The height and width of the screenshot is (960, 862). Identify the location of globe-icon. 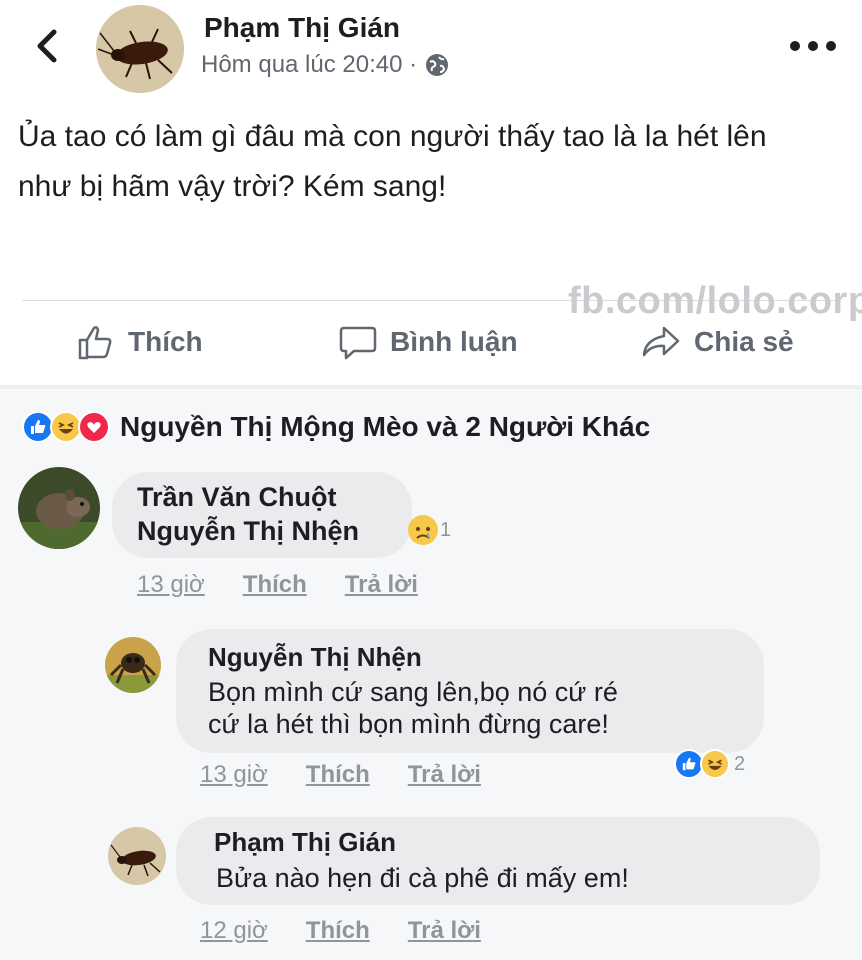
(437, 65).